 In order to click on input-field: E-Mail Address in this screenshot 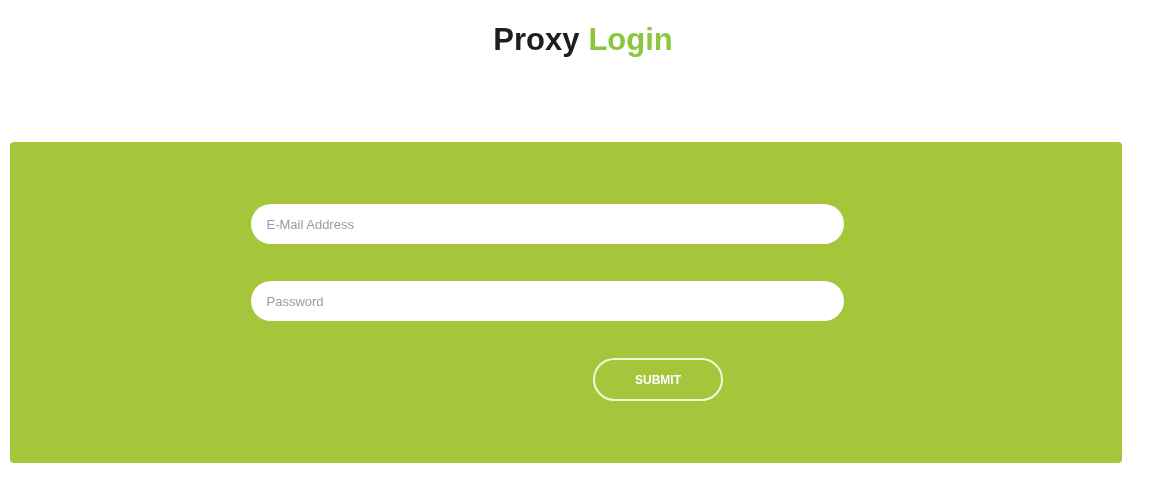, I will do `click(547, 224)`.